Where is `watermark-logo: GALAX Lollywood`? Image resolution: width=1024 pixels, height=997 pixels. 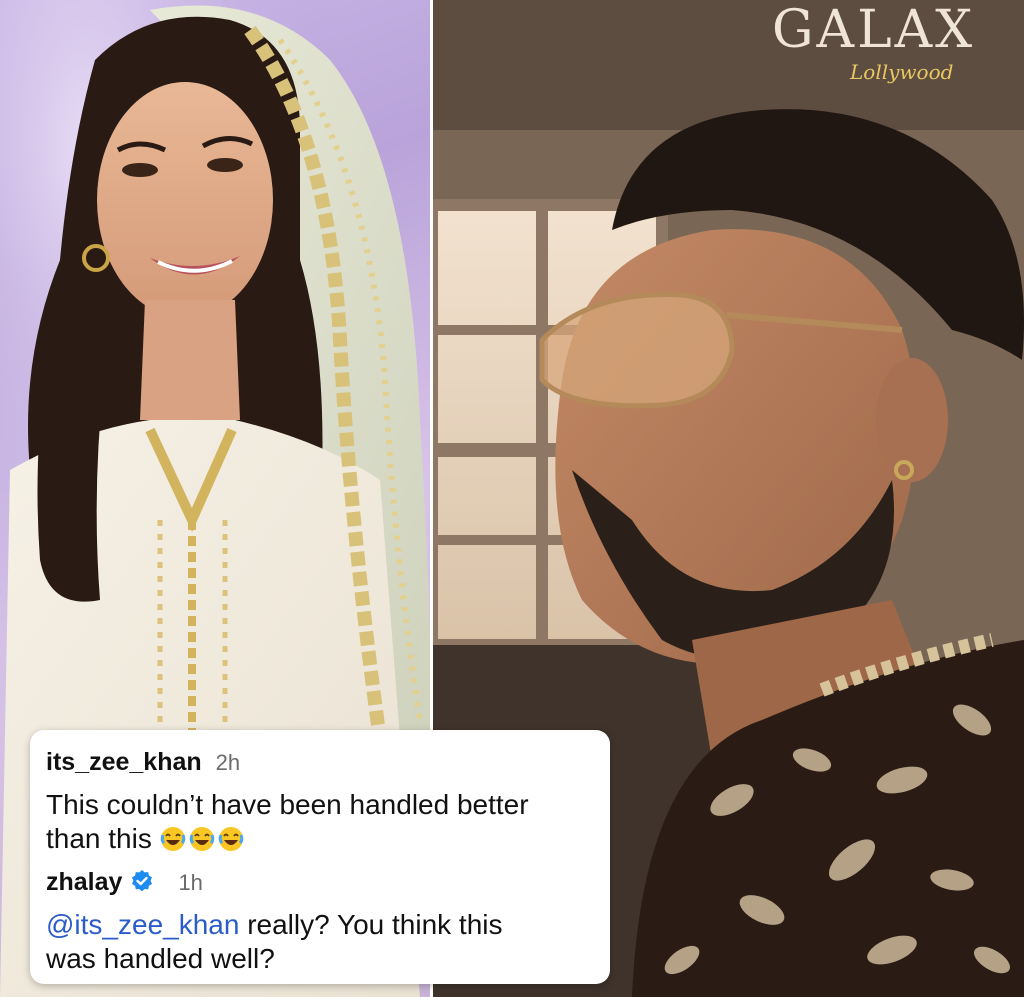 watermark-logo: GALAX Lollywood is located at coordinates (898, 42).